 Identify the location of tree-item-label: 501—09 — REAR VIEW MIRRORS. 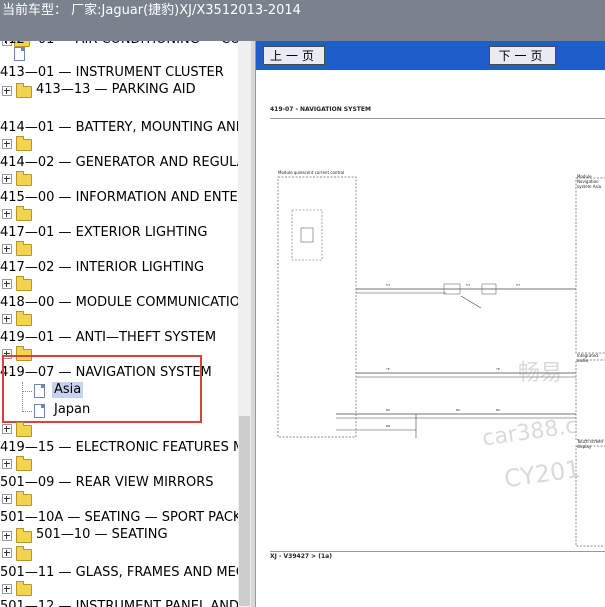
(107, 482).